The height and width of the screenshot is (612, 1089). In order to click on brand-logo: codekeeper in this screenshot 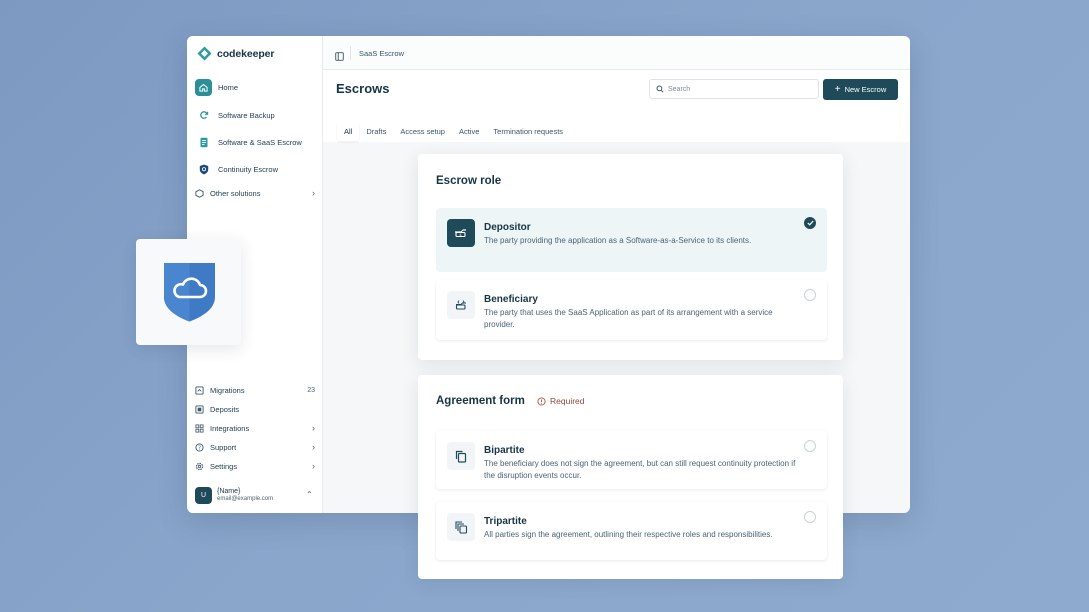, I will do `click(235, 53)`.